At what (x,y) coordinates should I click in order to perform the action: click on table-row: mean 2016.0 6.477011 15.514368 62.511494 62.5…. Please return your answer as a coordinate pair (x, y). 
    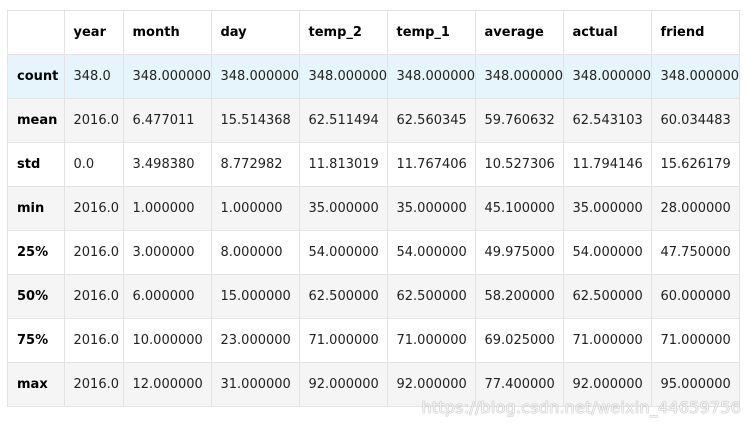
    Looking at the image, I should click on (374, 120).